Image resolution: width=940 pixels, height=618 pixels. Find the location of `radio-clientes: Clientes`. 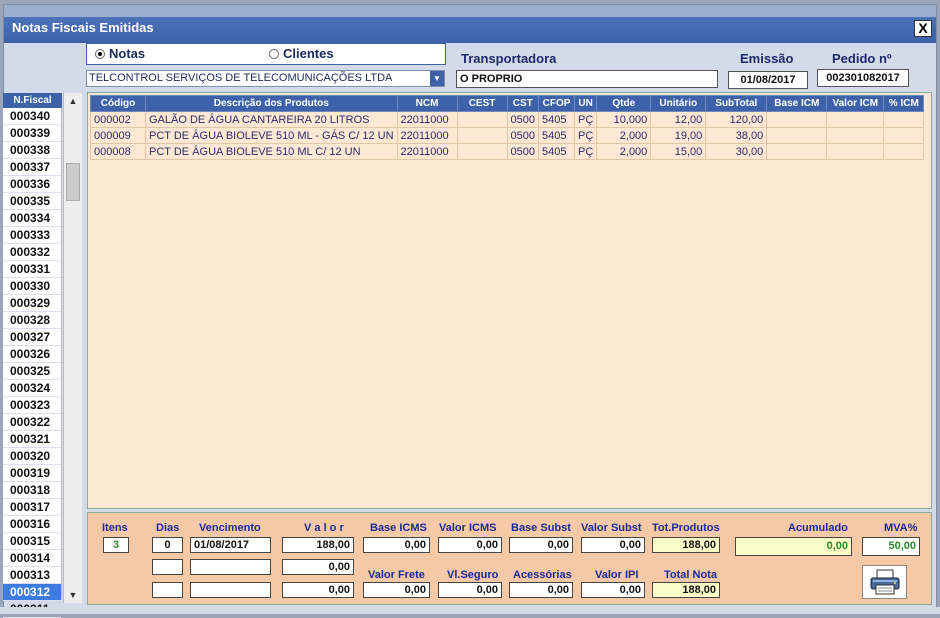

radio-clientes: Clientes is located at coordinates (301, 53).